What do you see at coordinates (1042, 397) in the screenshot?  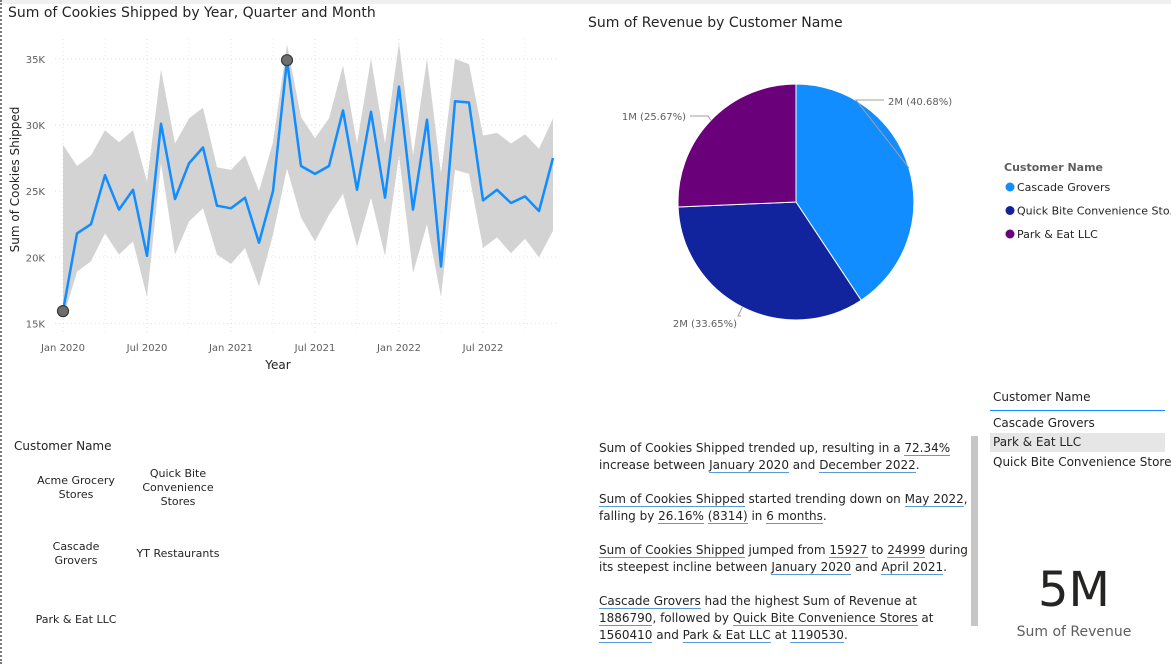 I see `list-slicer-title: Customer Name` at bounding box center [1042, 397].